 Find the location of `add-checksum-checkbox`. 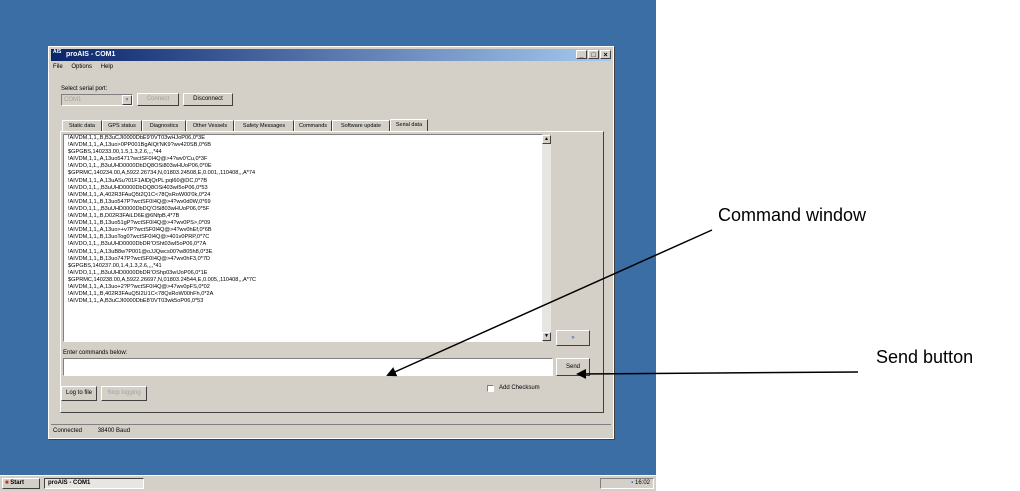

add-checksum-checkbox is located at coordinates (490, 388).